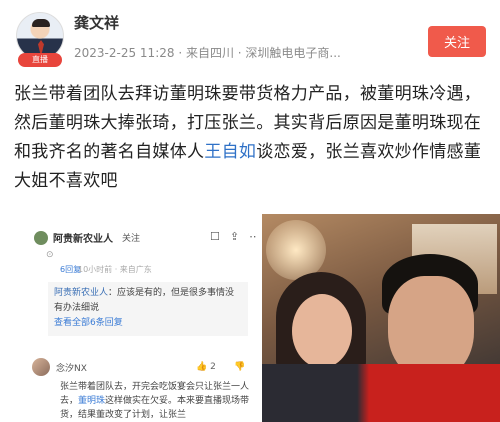 This screenshot has height=422, width=500. I want to click on share-icon: ⇪, so click(234, 236).